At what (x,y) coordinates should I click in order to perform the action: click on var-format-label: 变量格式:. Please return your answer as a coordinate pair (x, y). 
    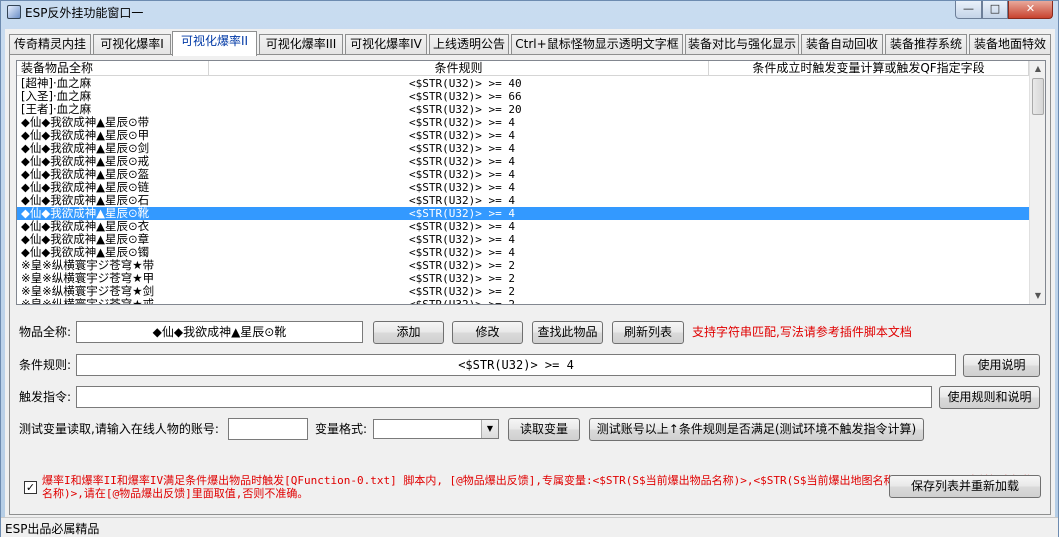
    Looking at the image, I should click on (341, 429).